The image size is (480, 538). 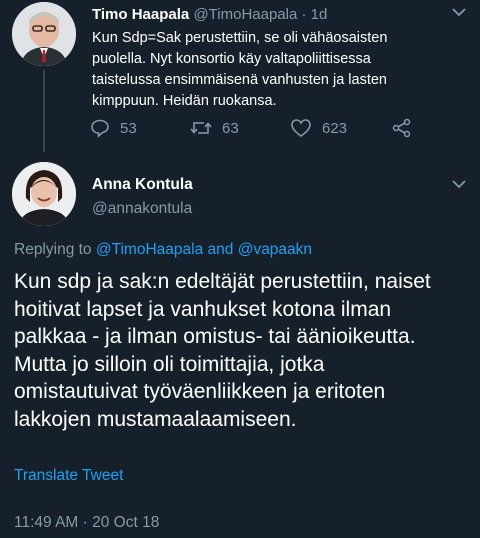 I want to click on reply-button: 53, so click(x=113, y=128).